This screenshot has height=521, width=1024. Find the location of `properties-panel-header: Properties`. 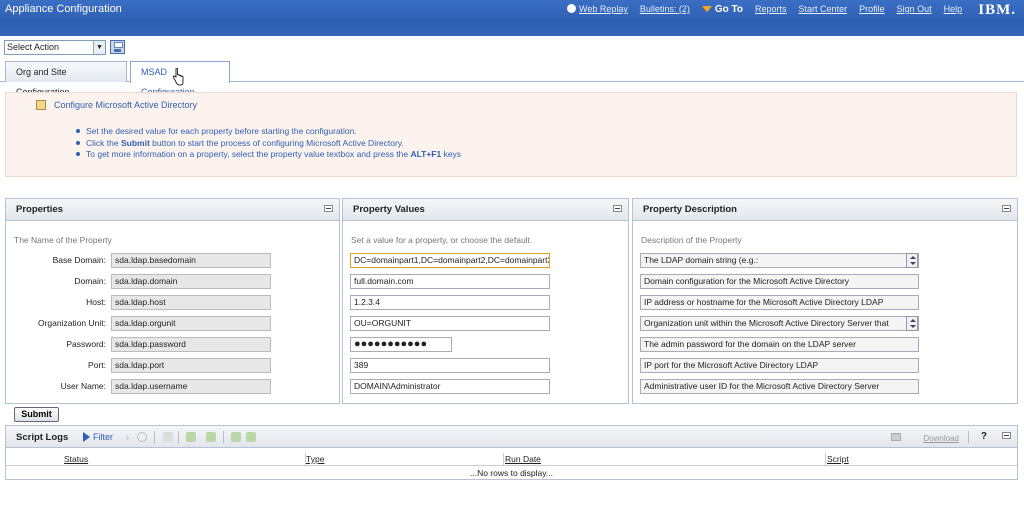

properties-panel-header: Properties is located at coordinates (172, 210).